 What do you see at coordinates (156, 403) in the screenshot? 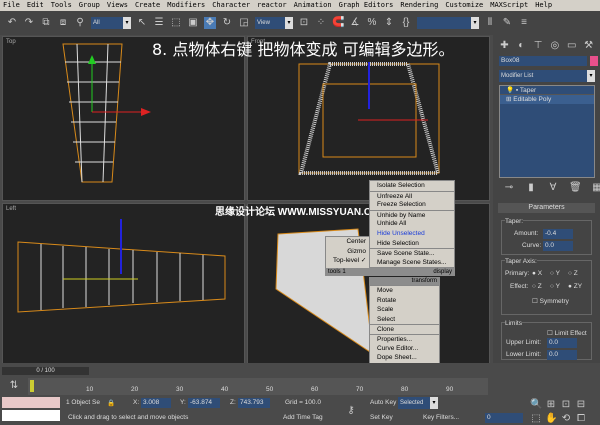
I see `x-coord-input: 3.008` at bounding box center [156, 403].